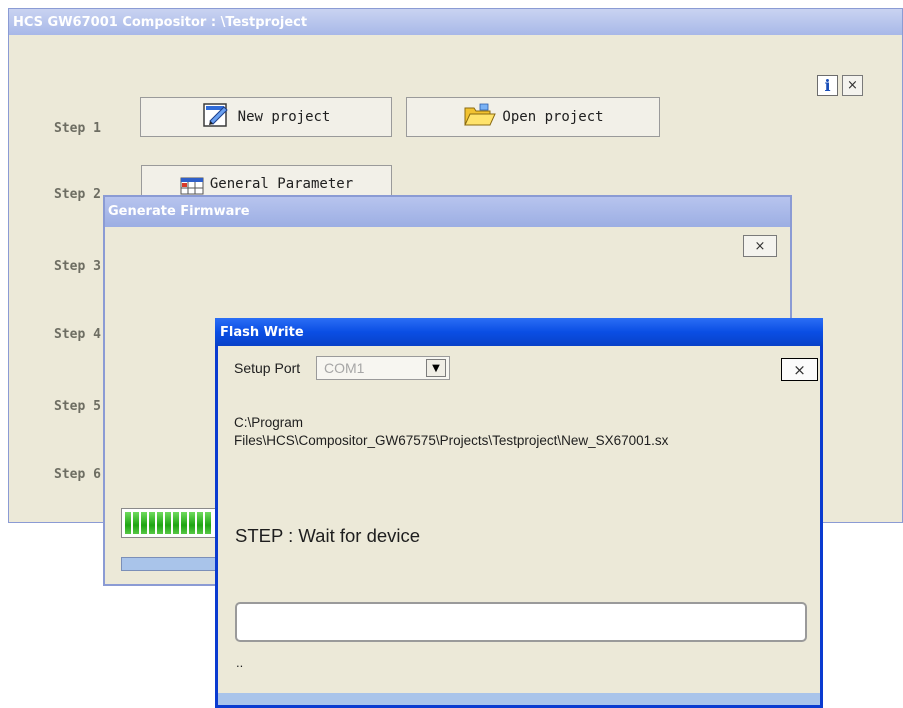  I want to click on step-status-text: STEP : Wait for device, so click(328, 535).